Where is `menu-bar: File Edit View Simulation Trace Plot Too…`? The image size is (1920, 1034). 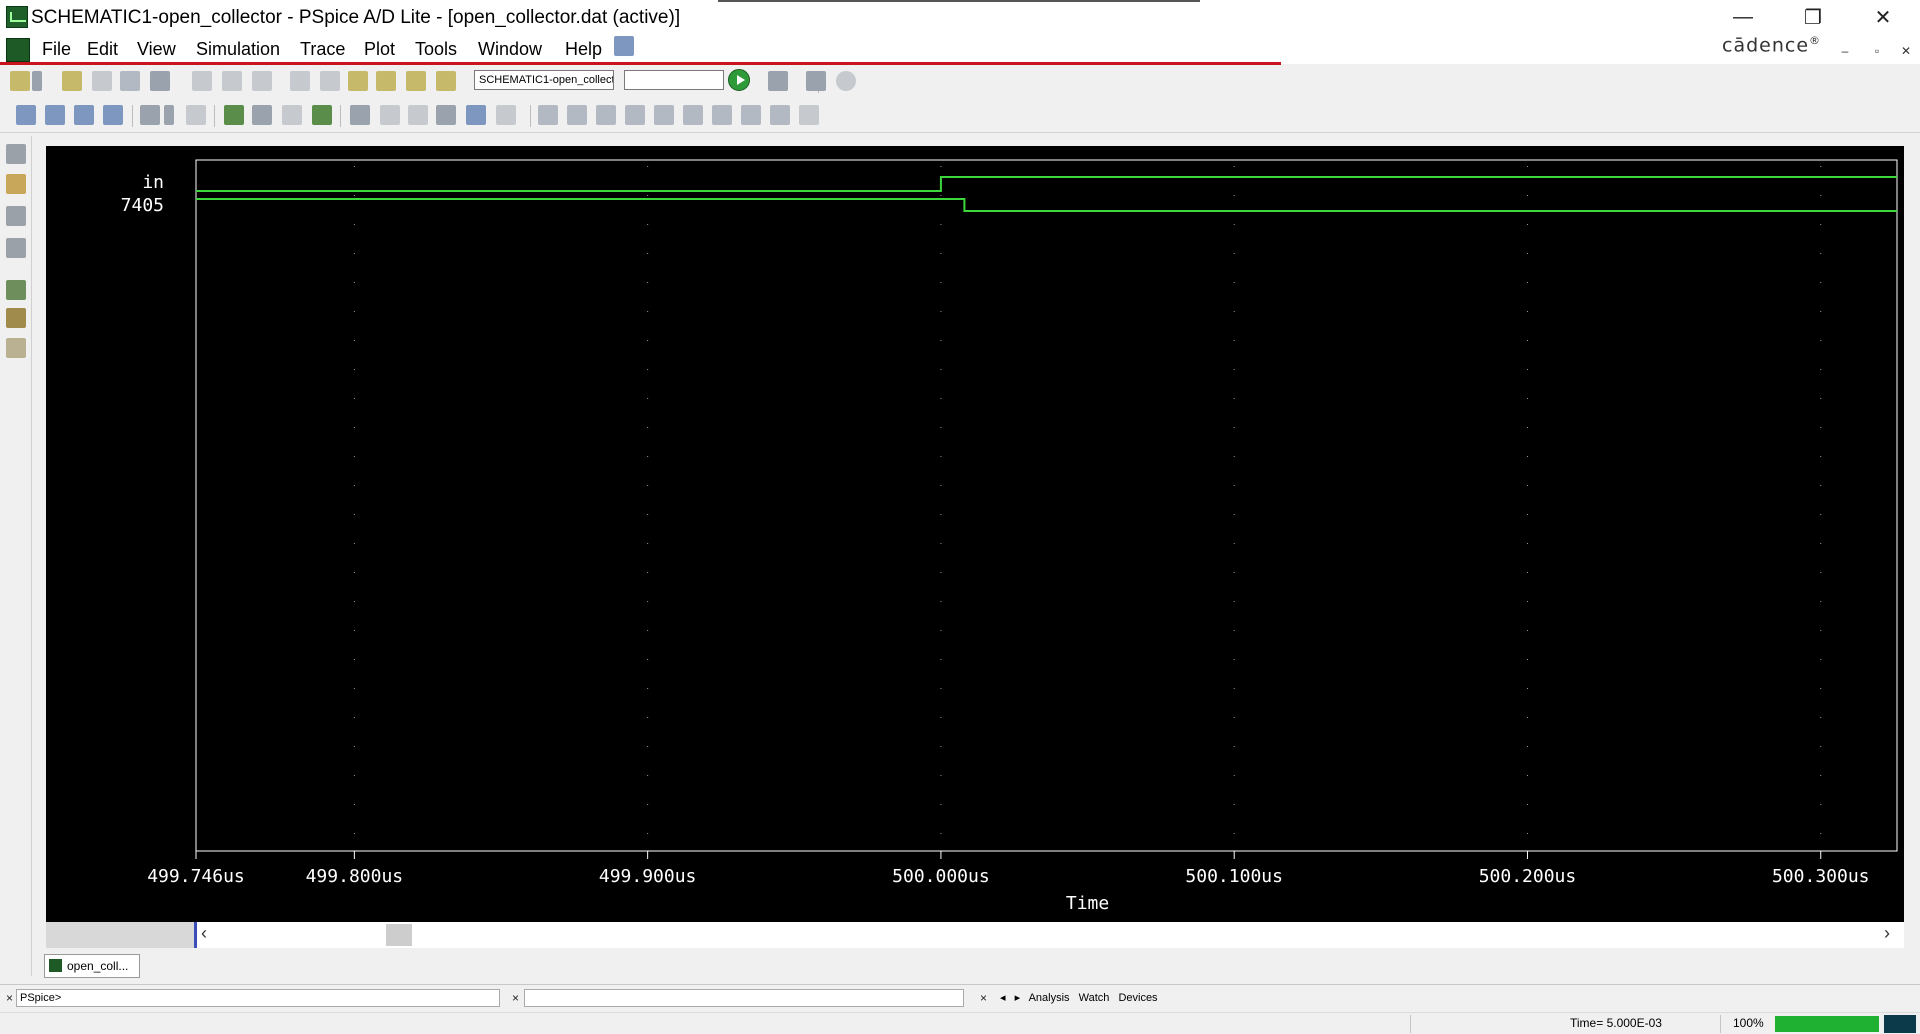 menu-bar: File Edit View Simulation Trace Plot Too… is located at coordinates (960, 50).